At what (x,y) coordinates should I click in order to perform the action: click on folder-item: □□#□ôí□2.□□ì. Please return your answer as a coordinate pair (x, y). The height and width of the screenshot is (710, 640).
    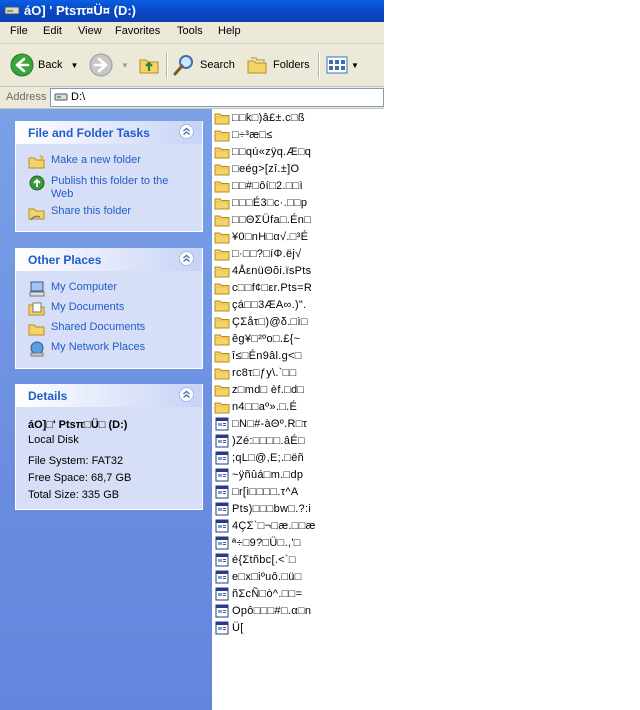
    Looking at the image, I should click on (257, 185).